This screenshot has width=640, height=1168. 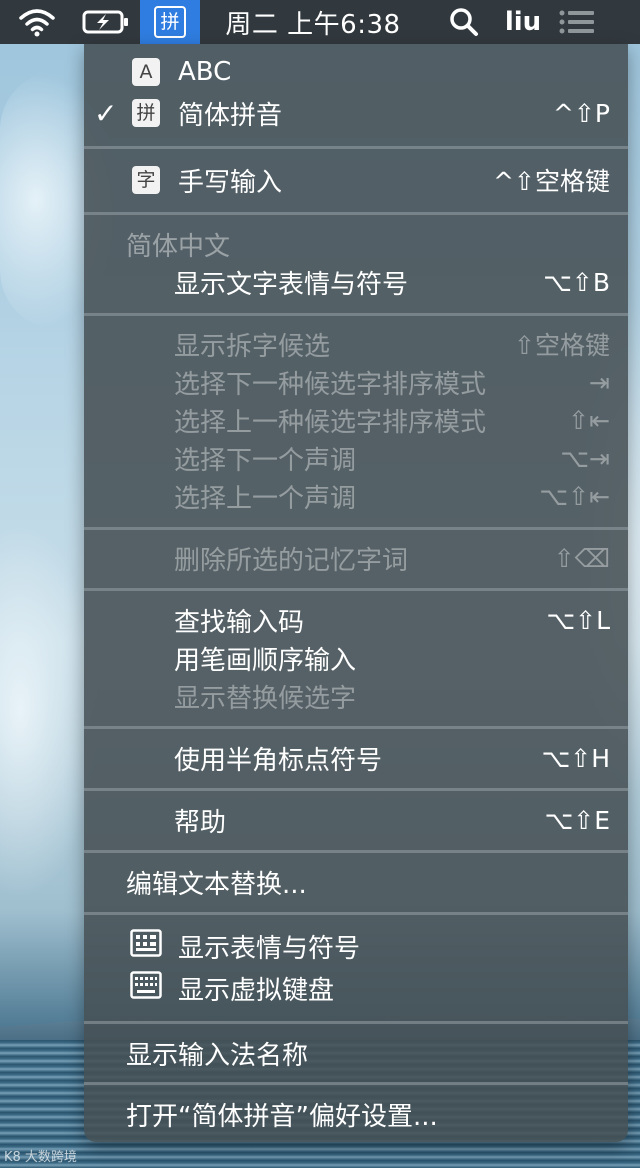 I want to click on menu-item-show-split-candidates: 显示拆字候选 ⇧空格键, so click(x=356, y=344).